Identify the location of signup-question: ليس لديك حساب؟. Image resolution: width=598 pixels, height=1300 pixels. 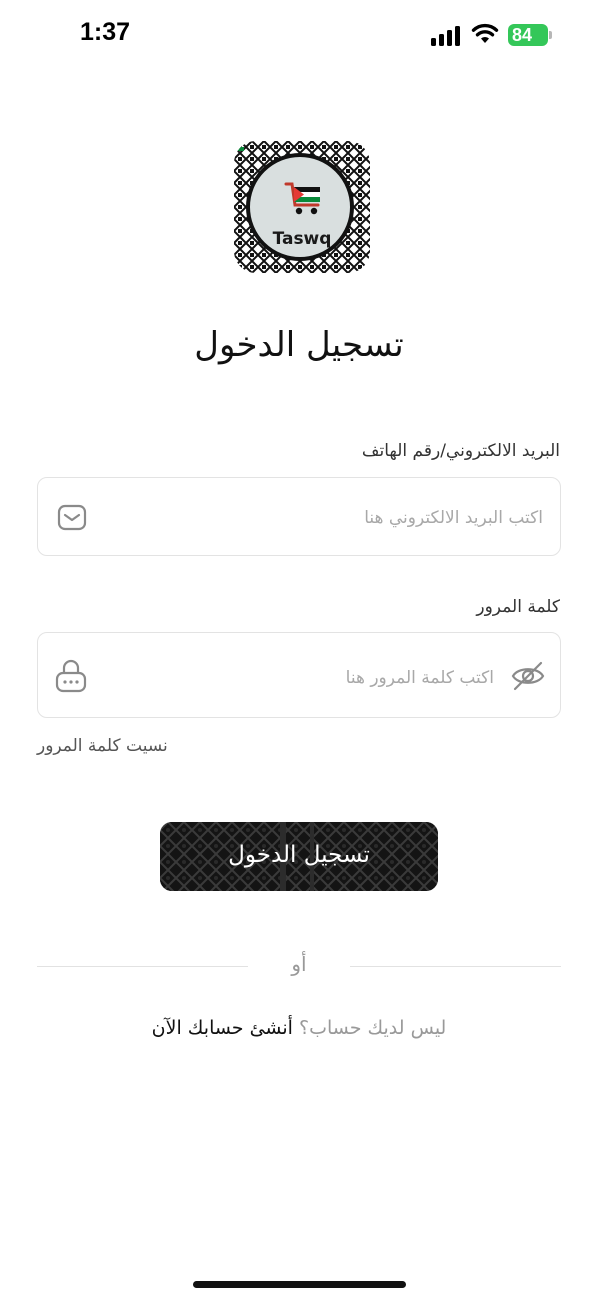
(373, 1028).